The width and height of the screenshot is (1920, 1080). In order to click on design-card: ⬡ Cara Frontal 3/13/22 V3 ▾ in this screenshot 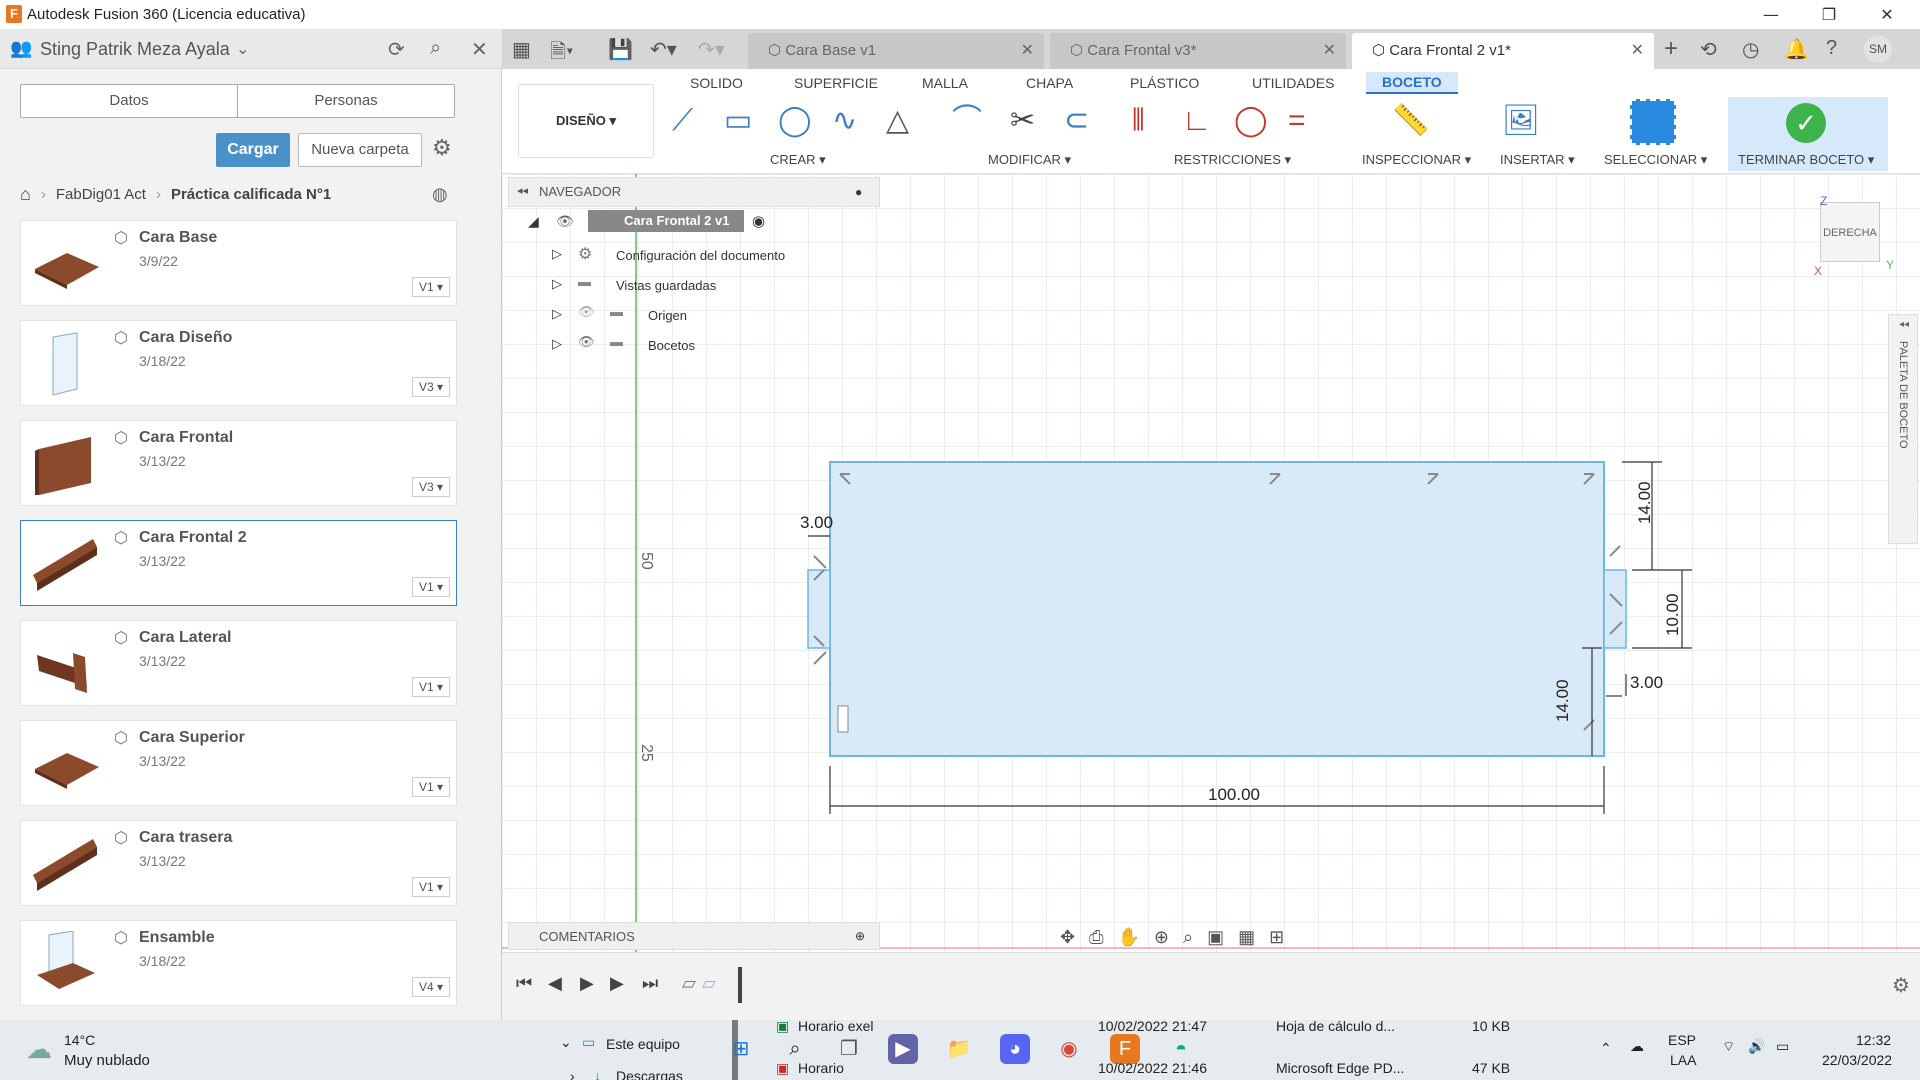, I will do `click(238, 463)`.